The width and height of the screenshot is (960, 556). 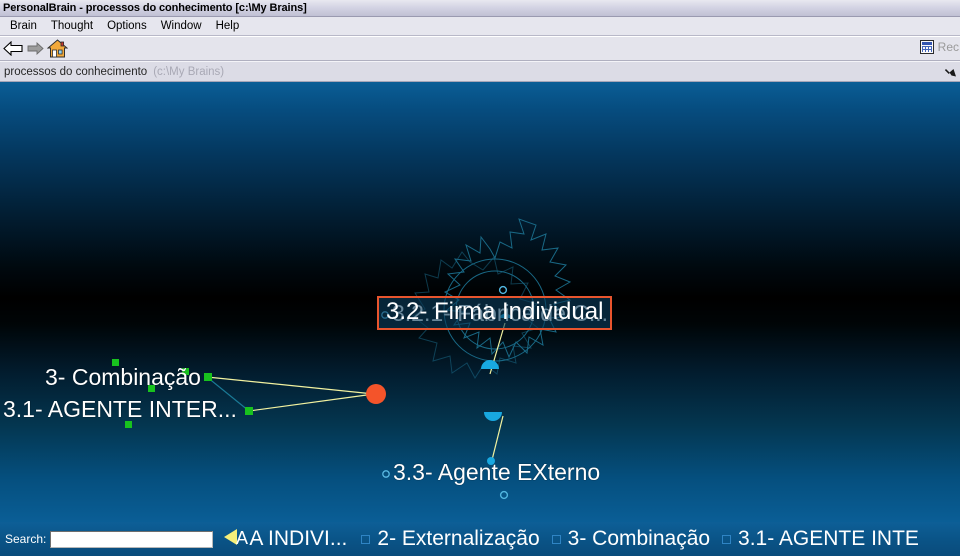 What do you see at coordinates (228, 26) in the screenshot?
I see `menu-help: Help` at bounding box center [228, 26].